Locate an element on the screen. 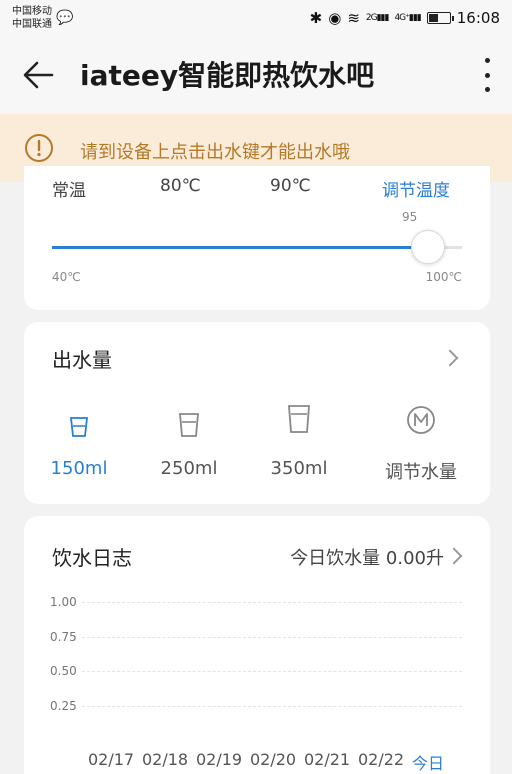 The image size is (512, 774). medium-cup-icon is located at coordinates (189, 425).